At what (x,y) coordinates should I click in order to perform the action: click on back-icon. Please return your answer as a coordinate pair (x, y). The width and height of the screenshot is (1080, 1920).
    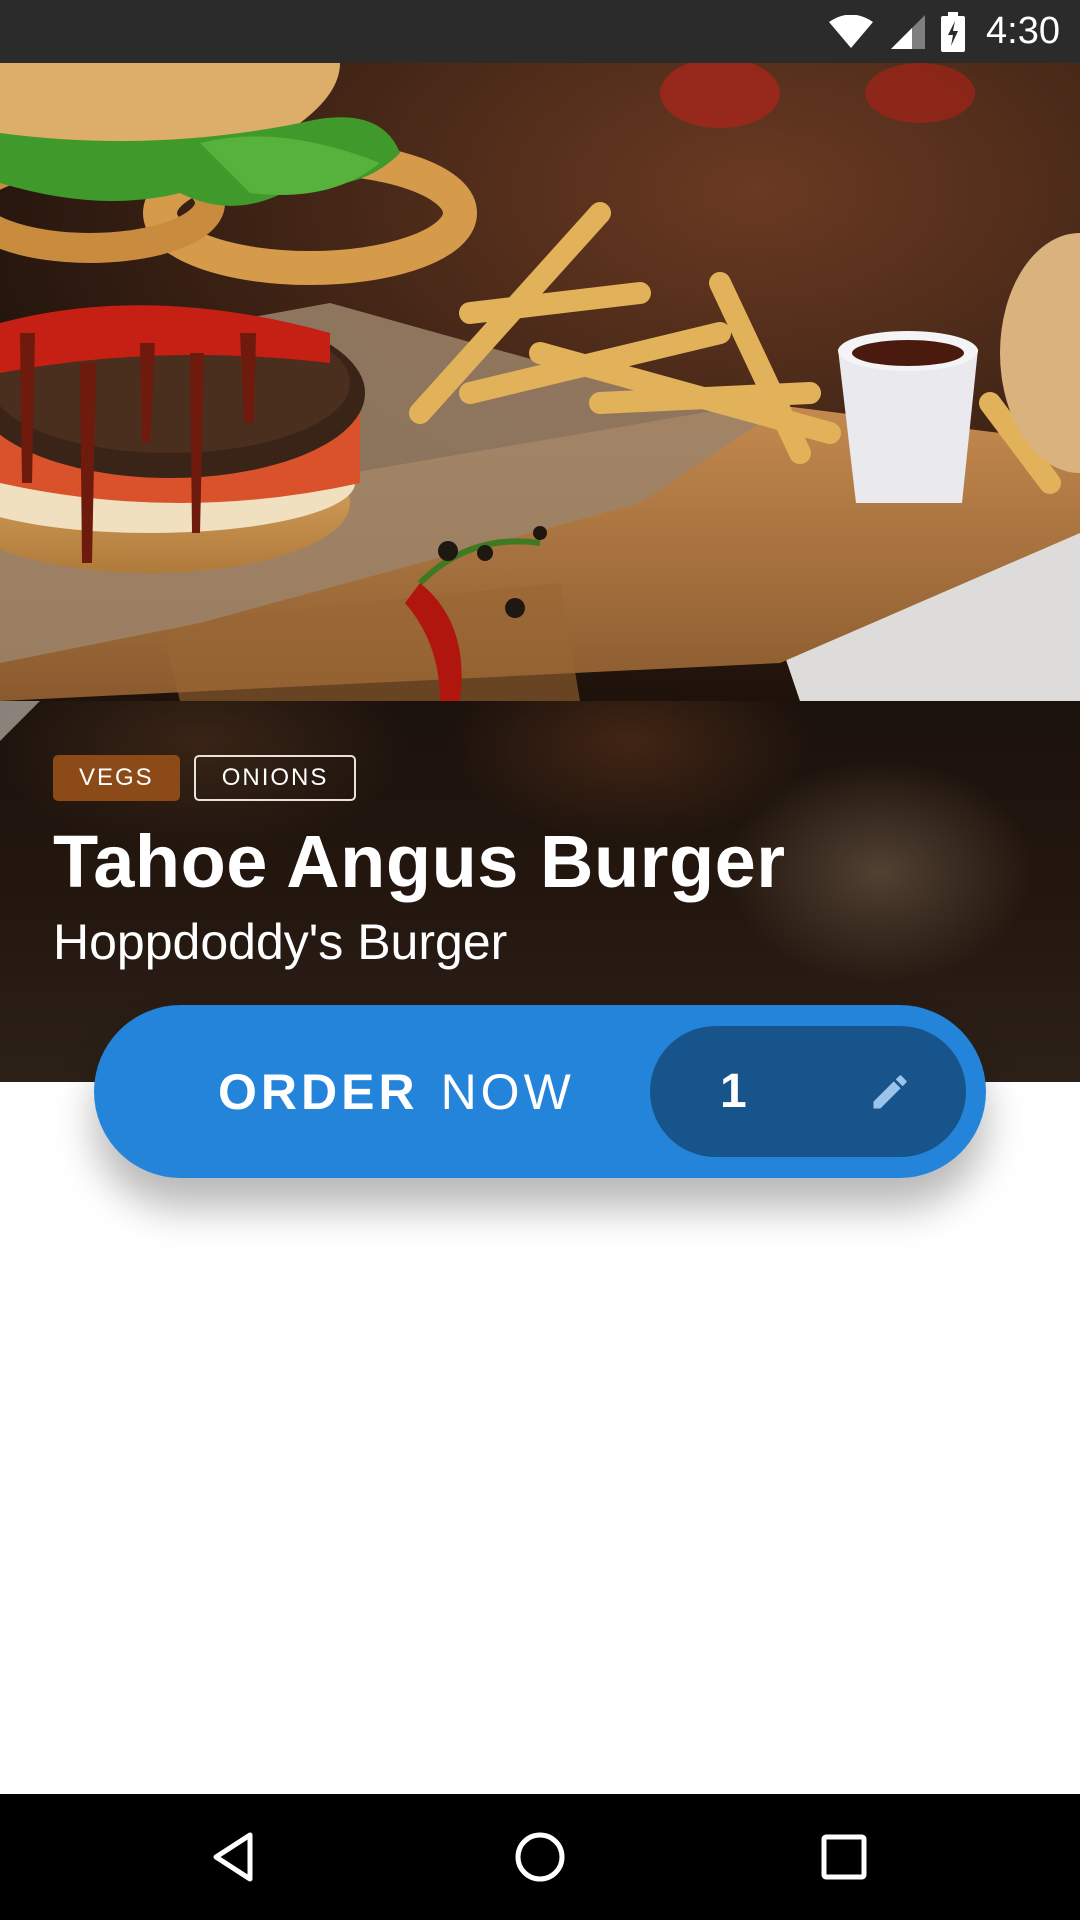
    Looking at the image, I should click on (236, 1857).